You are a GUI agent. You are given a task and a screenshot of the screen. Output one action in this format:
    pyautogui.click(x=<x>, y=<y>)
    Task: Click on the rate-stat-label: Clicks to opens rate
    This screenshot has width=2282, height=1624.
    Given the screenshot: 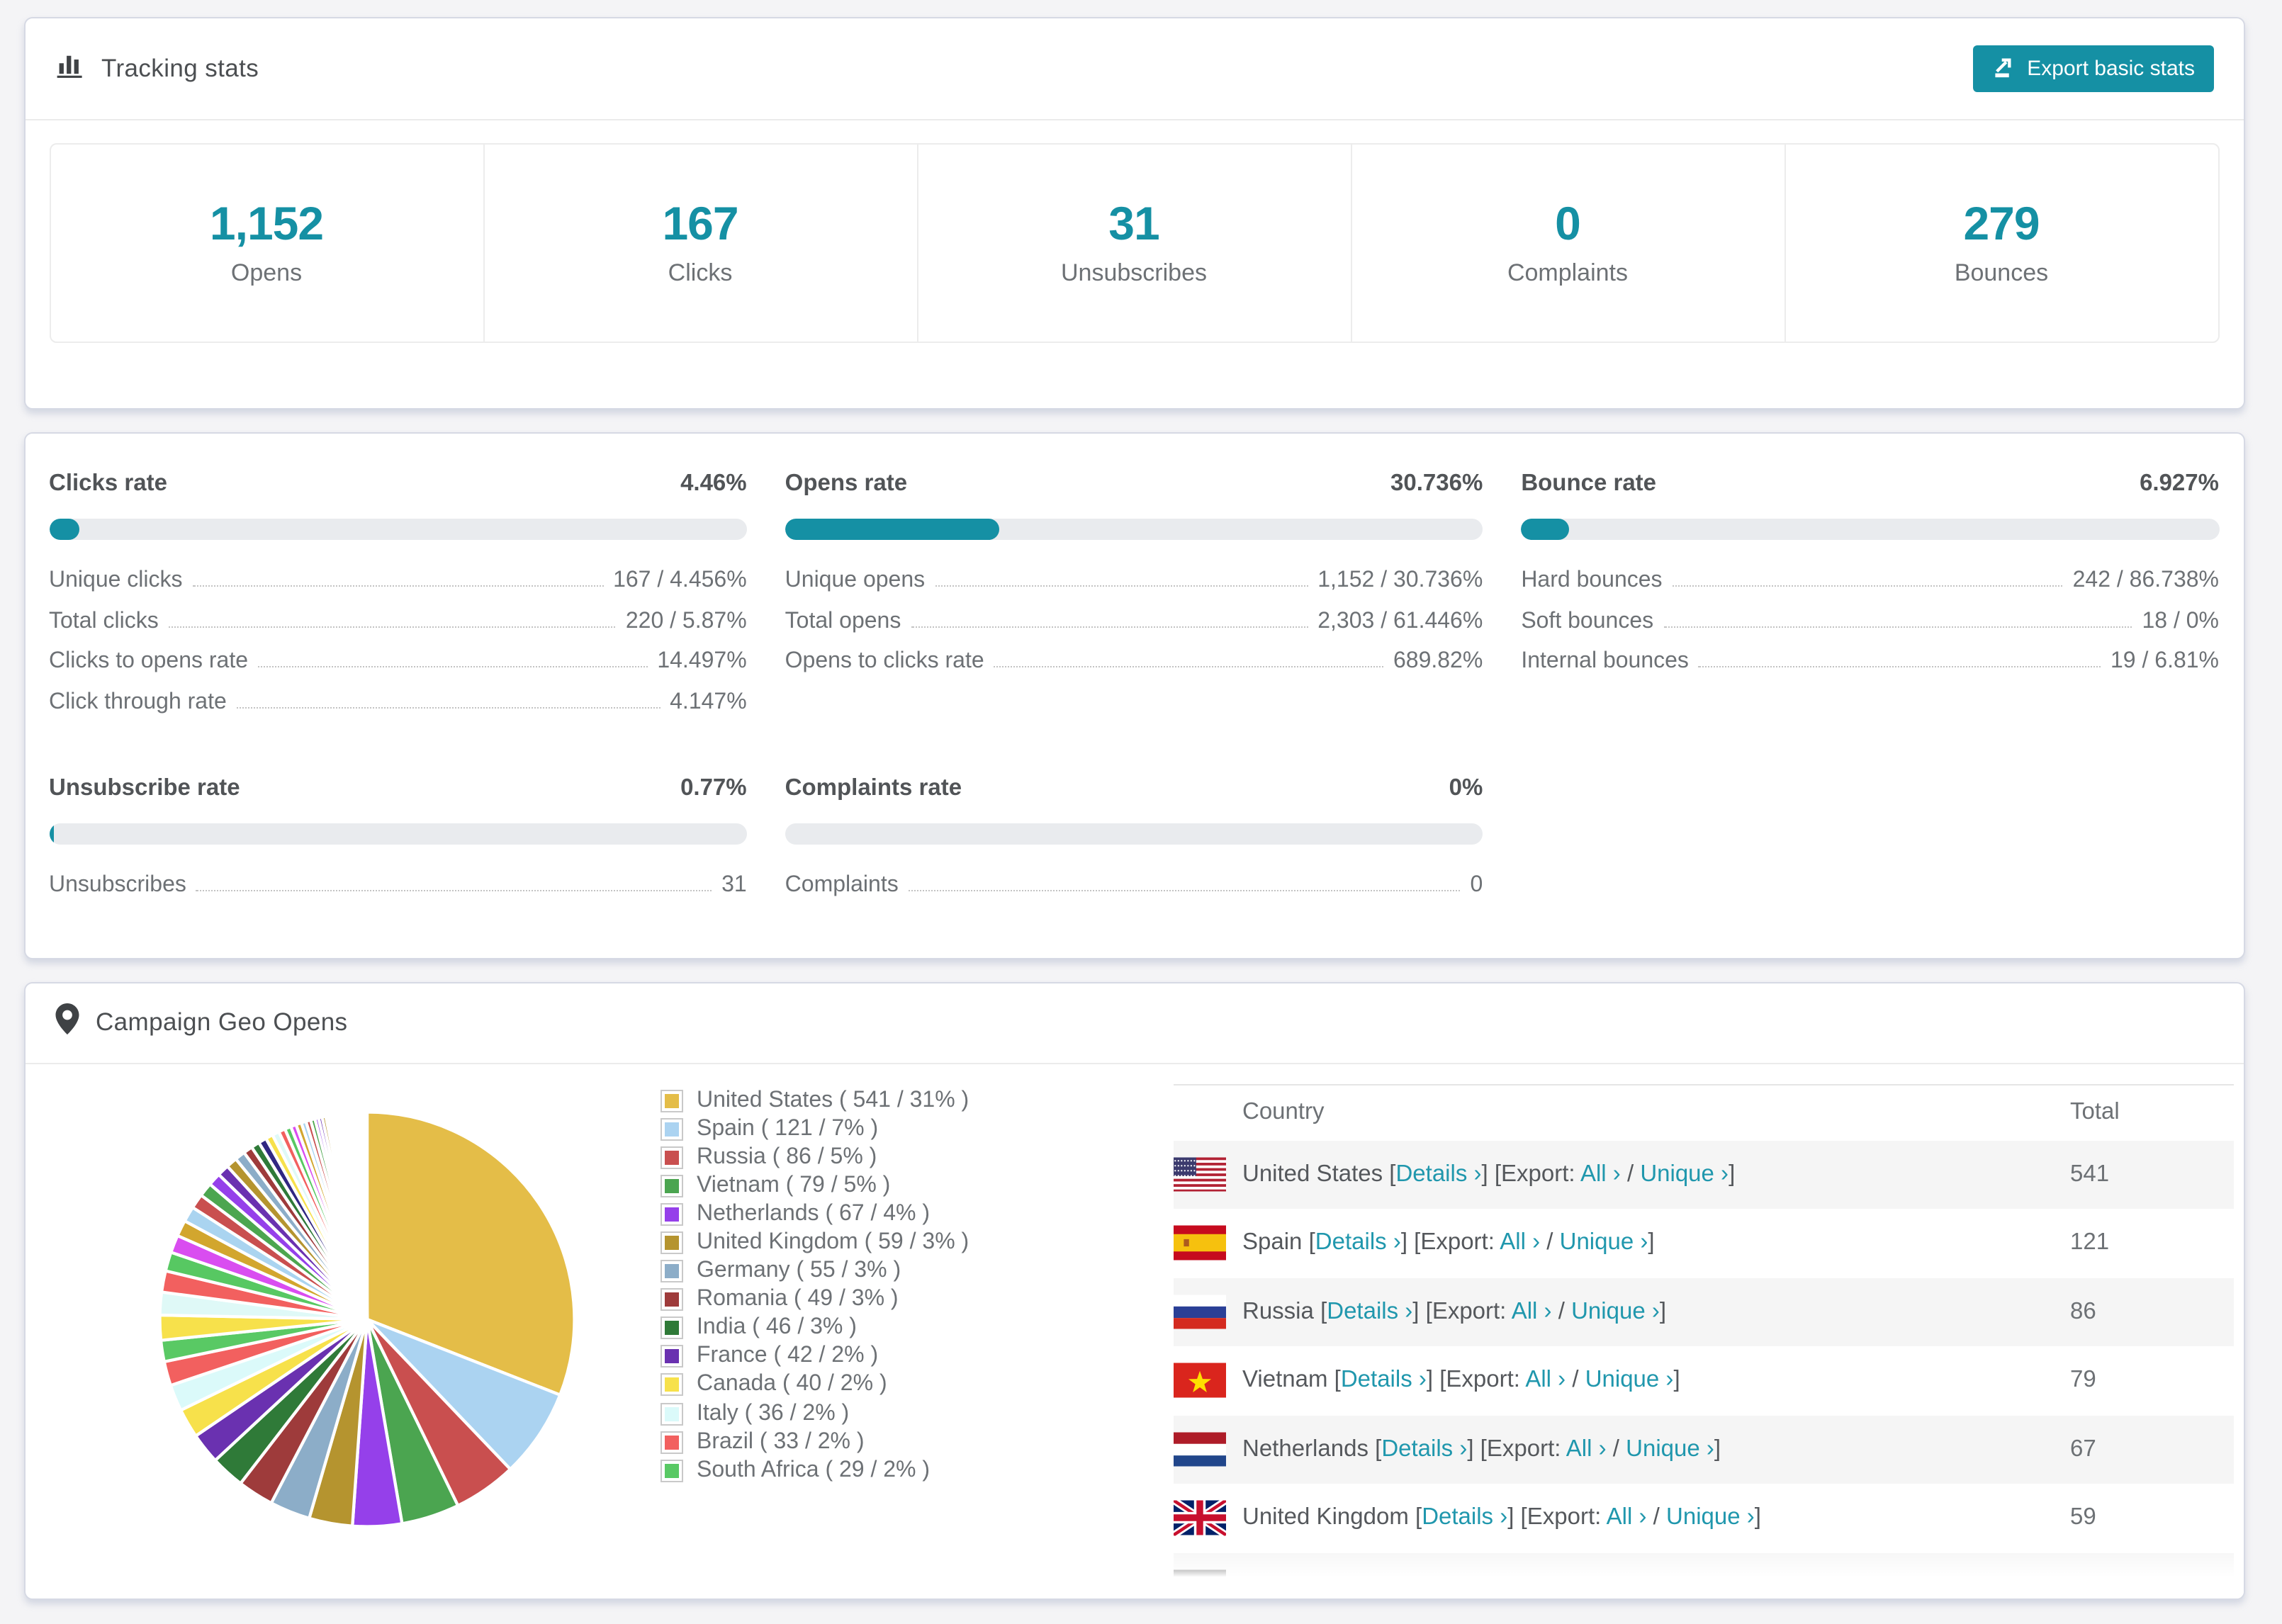 What is the action you would take?
    pyautogui.click(x=149, y=661)
    